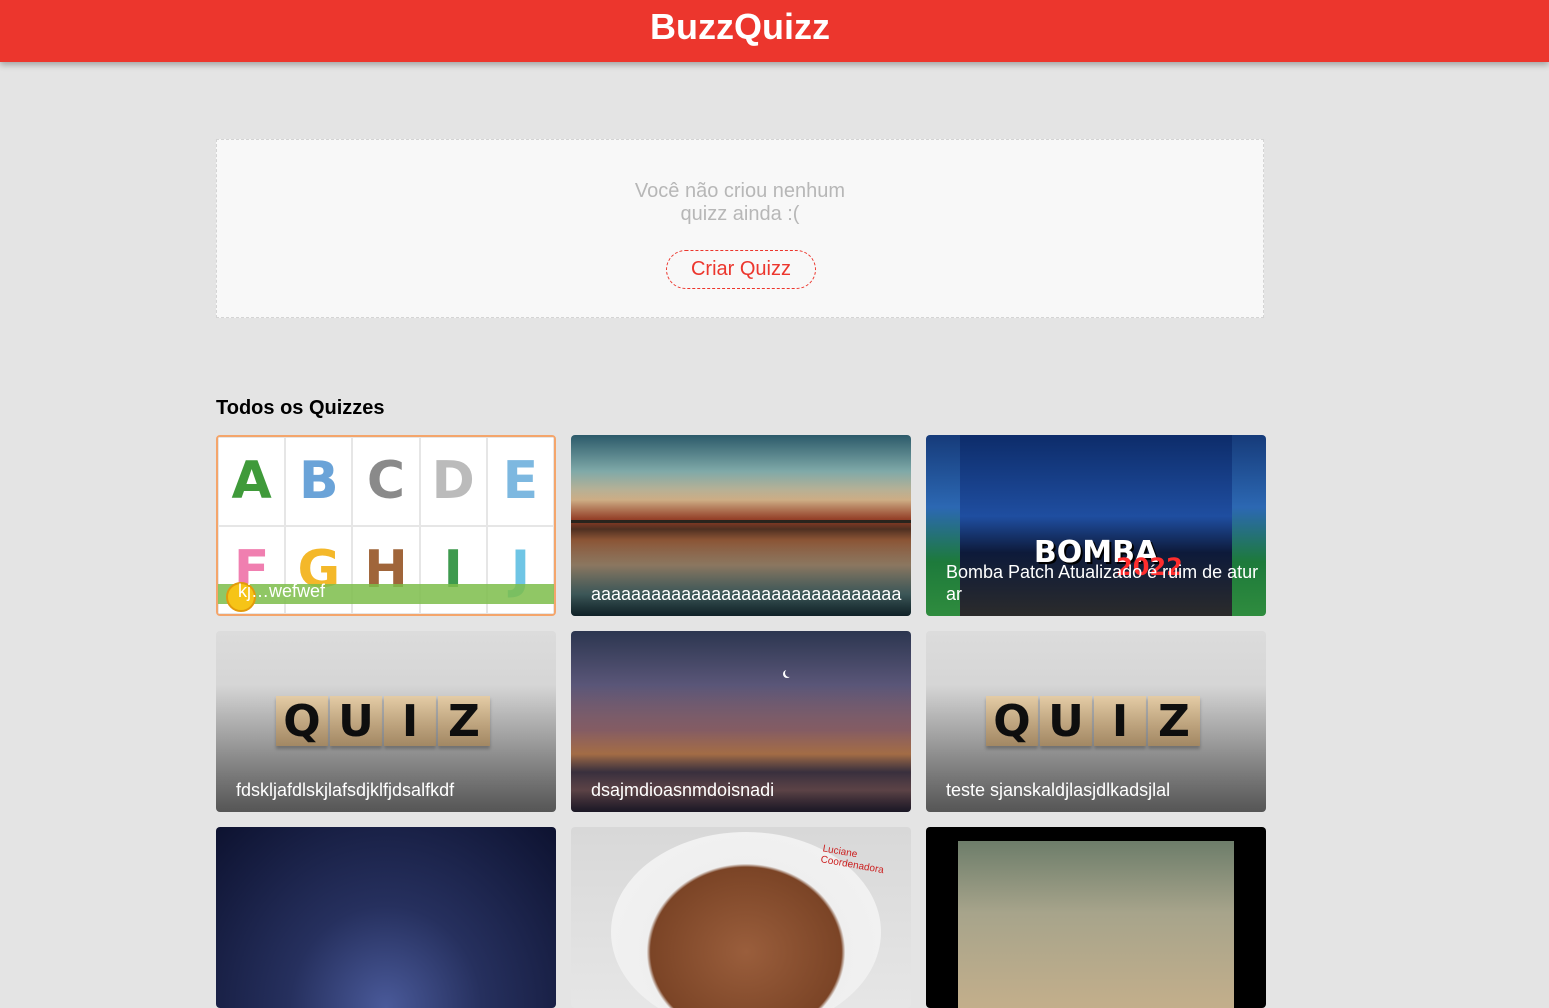 The height and width of the screenshot is (1008, 1549). I want to click on letter-c: C, so click(386, 481).